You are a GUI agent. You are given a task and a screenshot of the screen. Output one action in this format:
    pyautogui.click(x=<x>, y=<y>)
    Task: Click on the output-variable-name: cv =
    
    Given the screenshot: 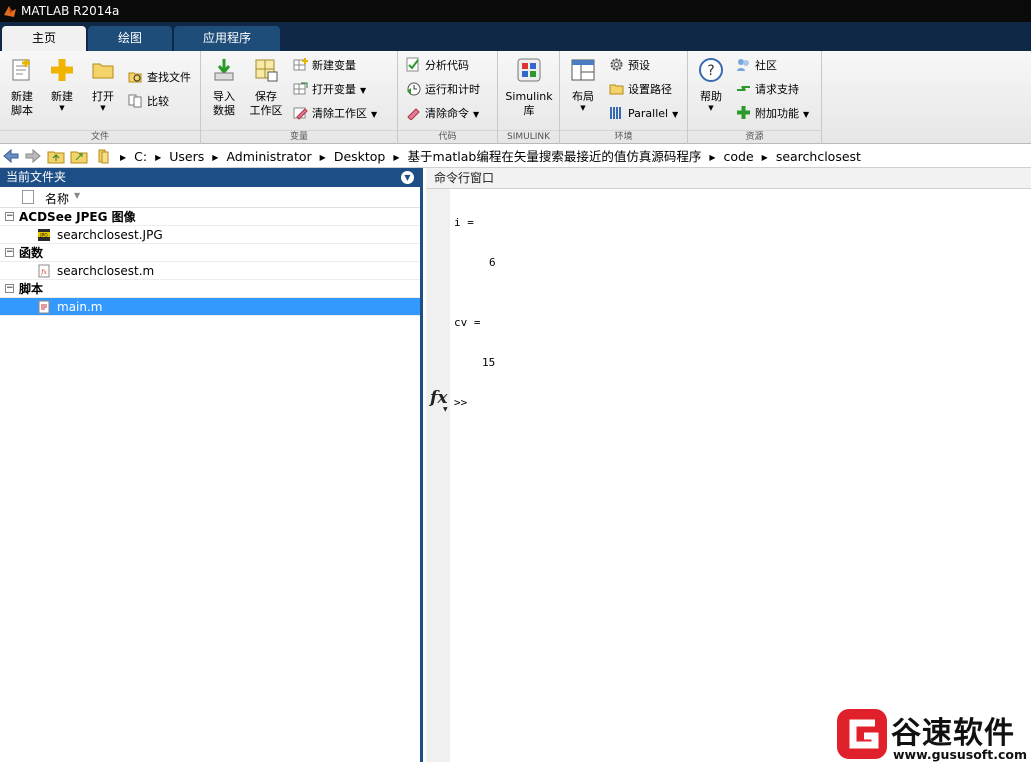 What is the action you would take?
    pyautogui.click(x=467, y=322)
    